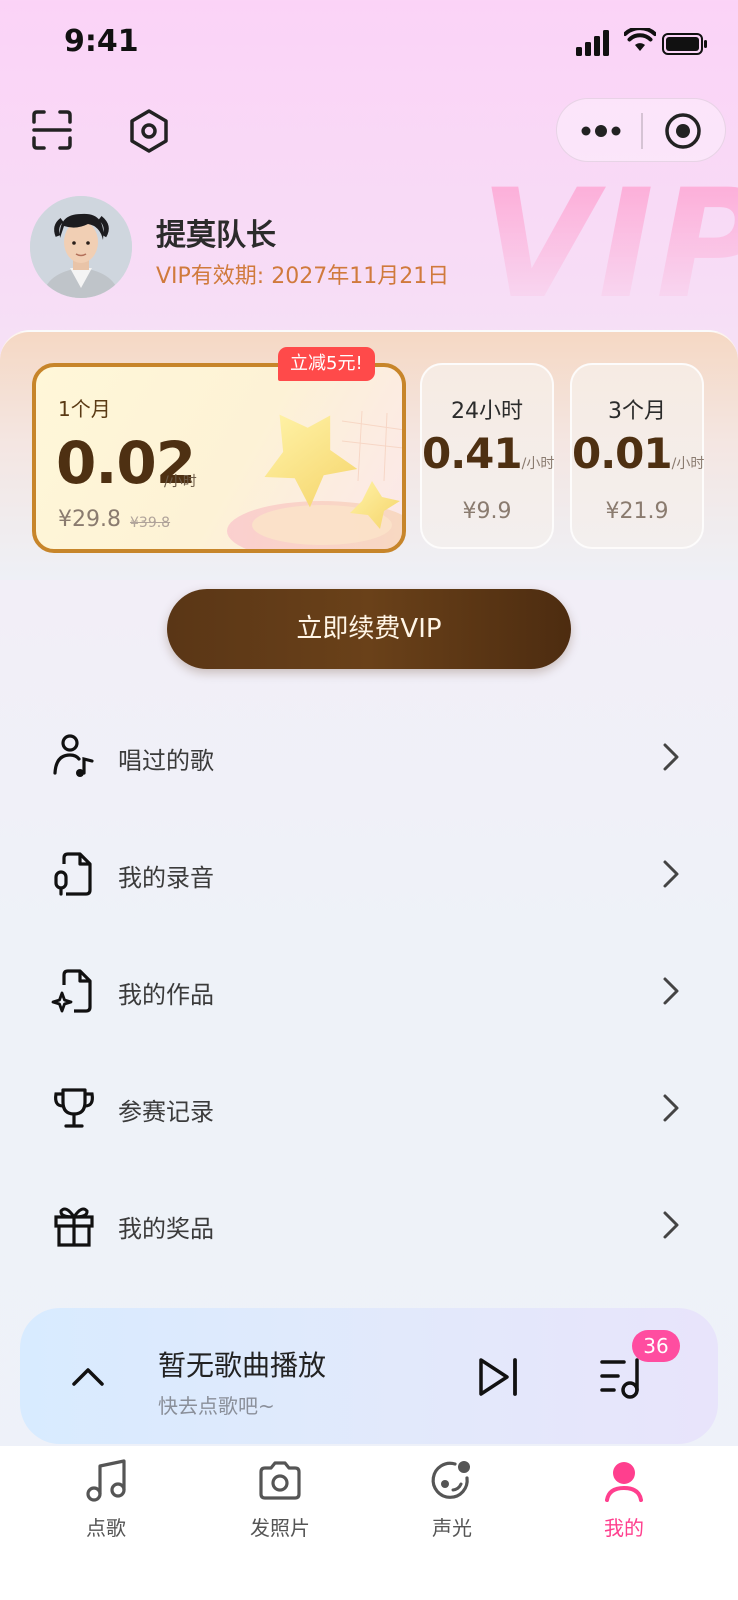 Image resolution: width=738 pixels, height=1600 pixels. Describe the element at coordinates (683, 131) in the screenshot. I see `close-target-icon` at that location.